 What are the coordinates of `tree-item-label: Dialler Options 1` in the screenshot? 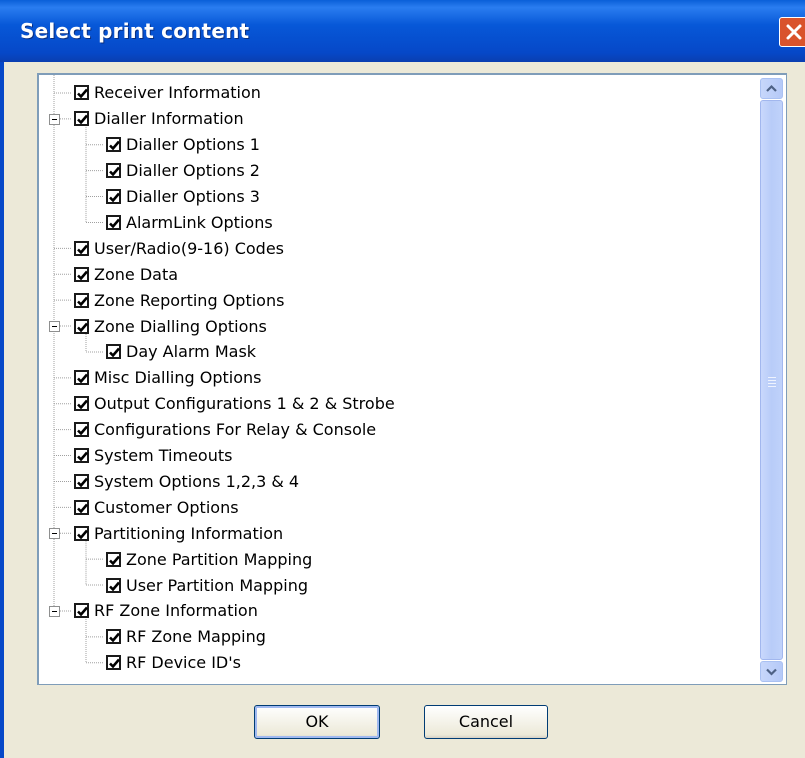 It's located at (193, 145).